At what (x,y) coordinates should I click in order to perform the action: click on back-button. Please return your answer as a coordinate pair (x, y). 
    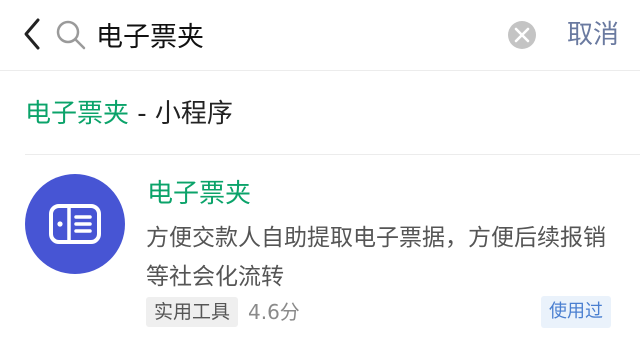
    Looking at the image, I should click on (32, 34).